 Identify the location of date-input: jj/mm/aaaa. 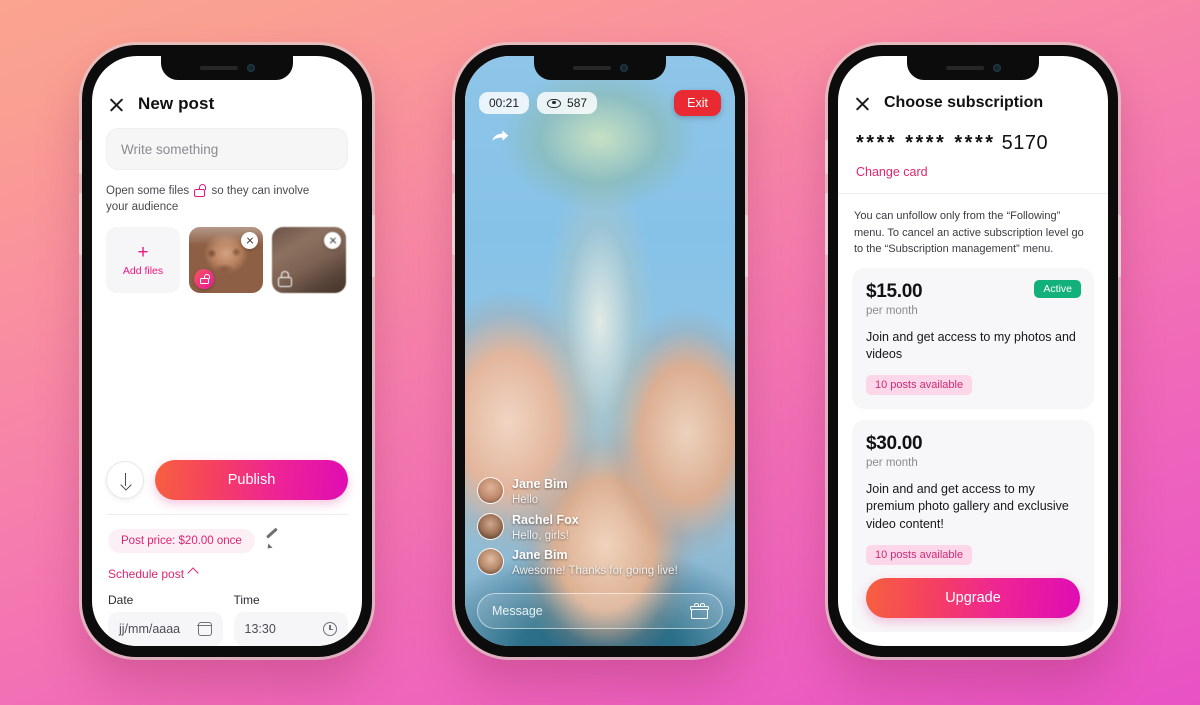
(165, 629).